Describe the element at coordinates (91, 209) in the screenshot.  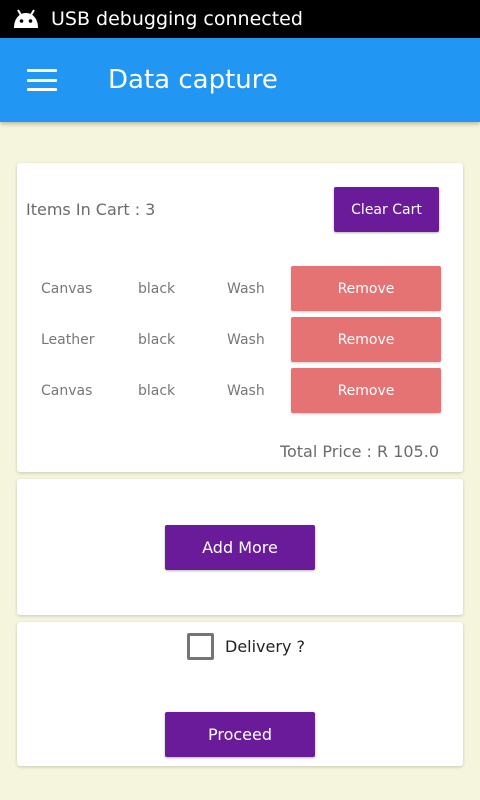
I see `items-in-cart-label: Items In Cart : 3` at that location.